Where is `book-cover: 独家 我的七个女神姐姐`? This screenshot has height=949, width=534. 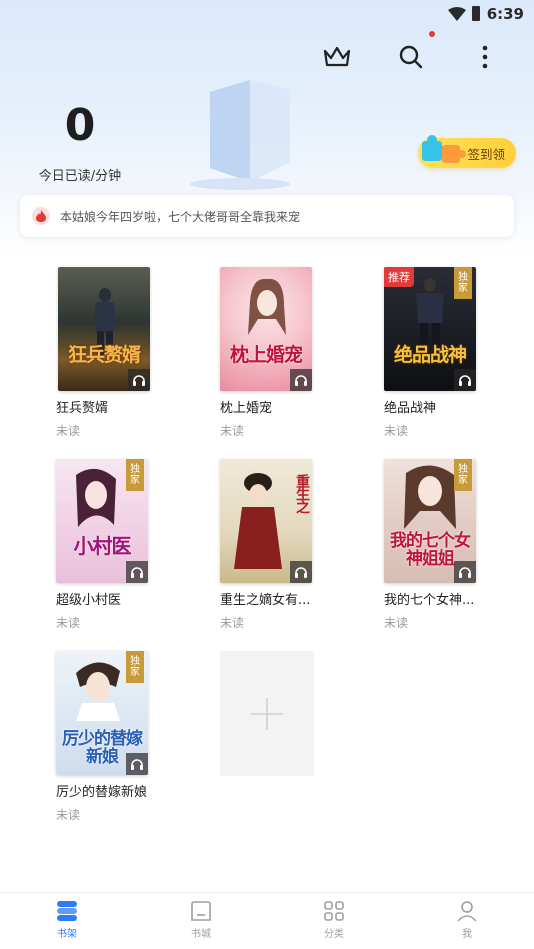
book-cover: 独家 我的七个女神姐姐 is located at coordinates (430, 521).